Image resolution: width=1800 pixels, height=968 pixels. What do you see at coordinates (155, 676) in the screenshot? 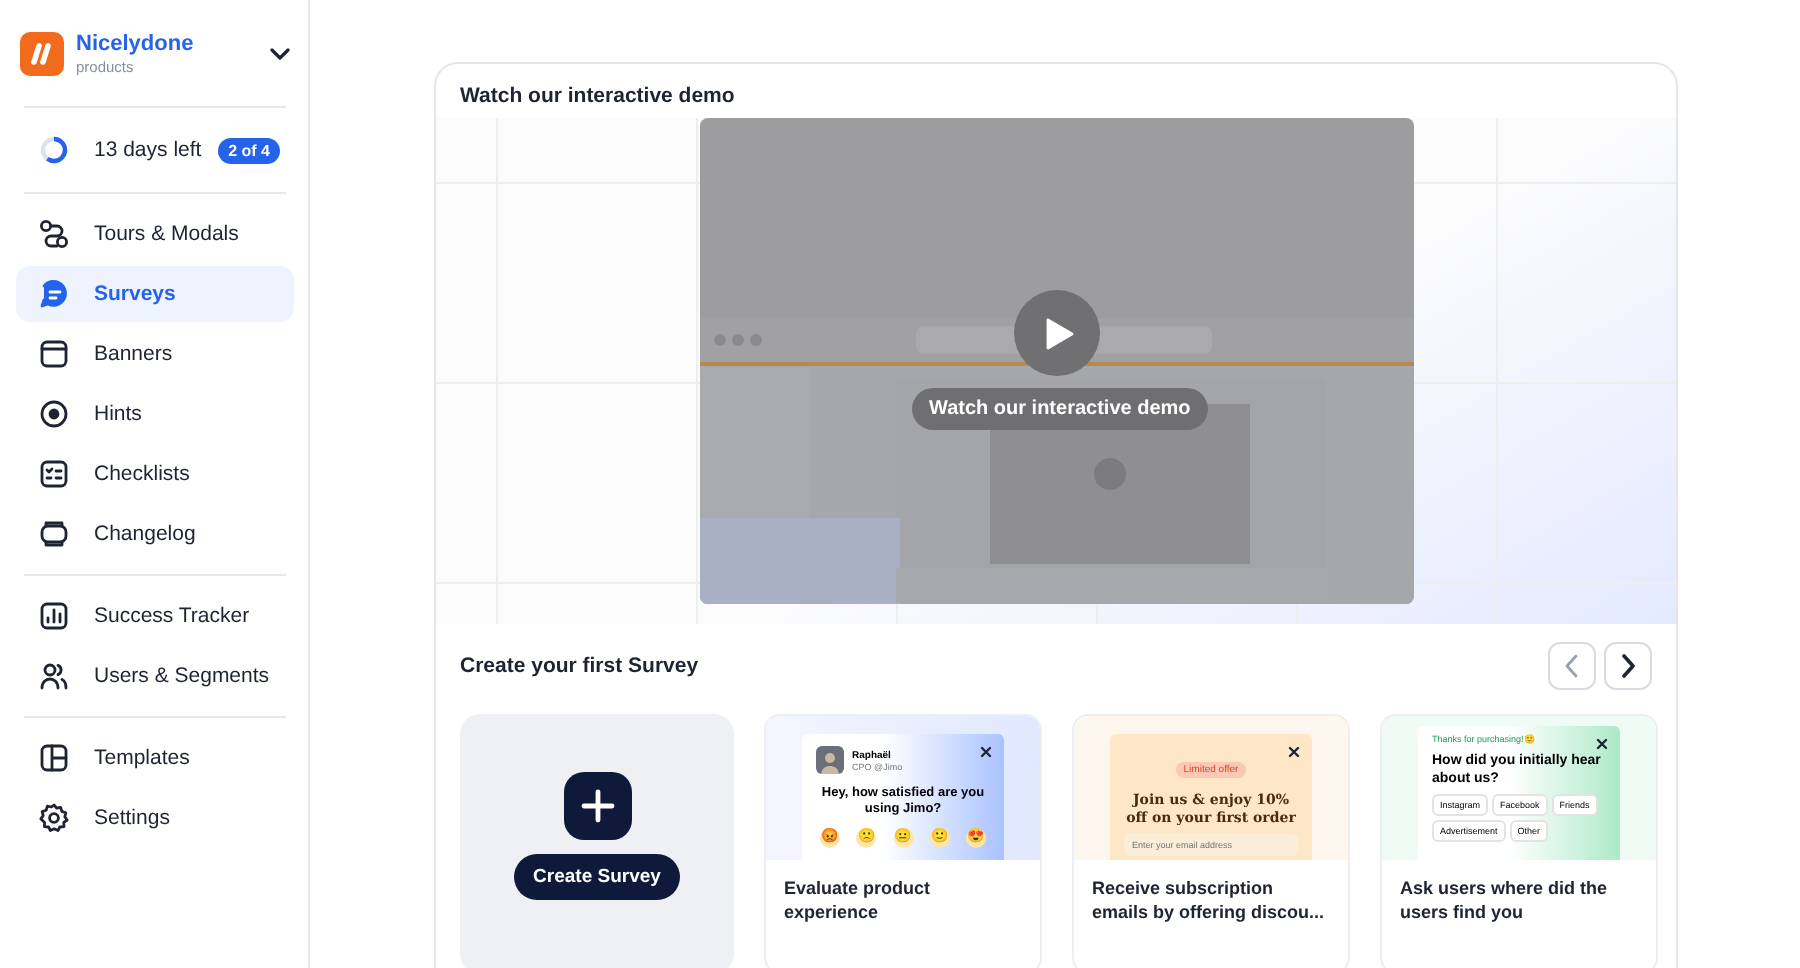
I see `nav-item: Users & Segments` at bounding box center [155, 676].